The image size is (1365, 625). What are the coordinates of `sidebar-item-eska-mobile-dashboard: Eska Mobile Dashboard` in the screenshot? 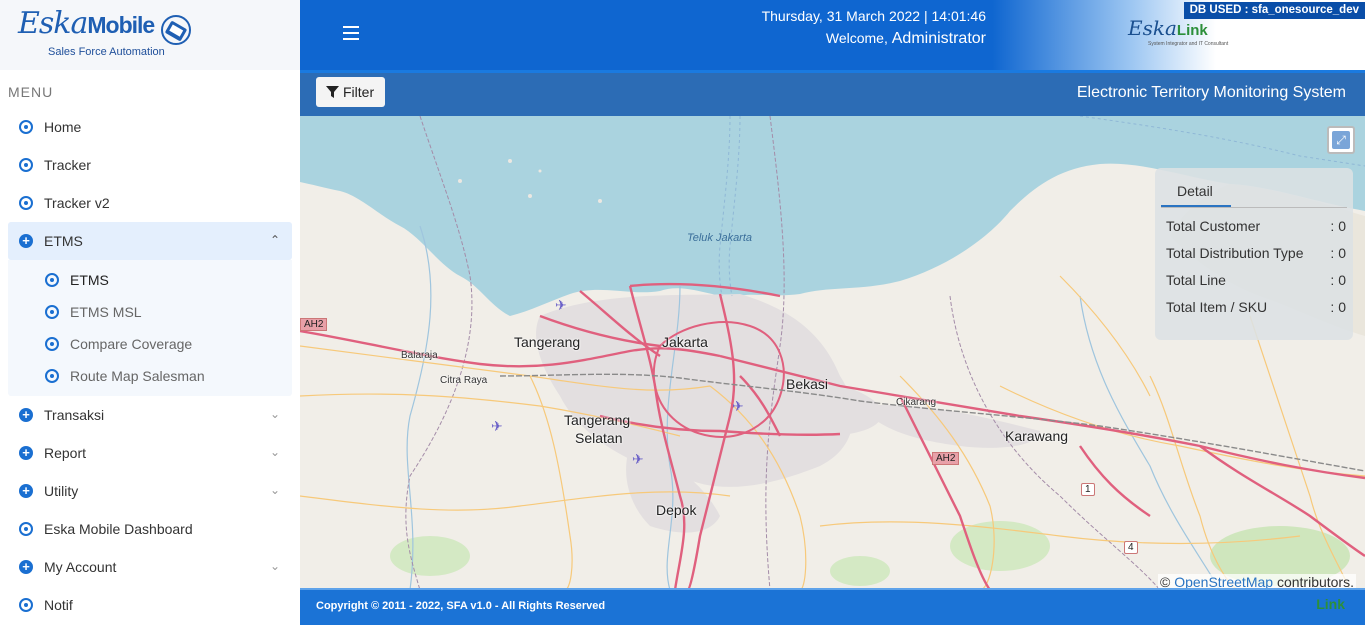 It's located at (150, 529).